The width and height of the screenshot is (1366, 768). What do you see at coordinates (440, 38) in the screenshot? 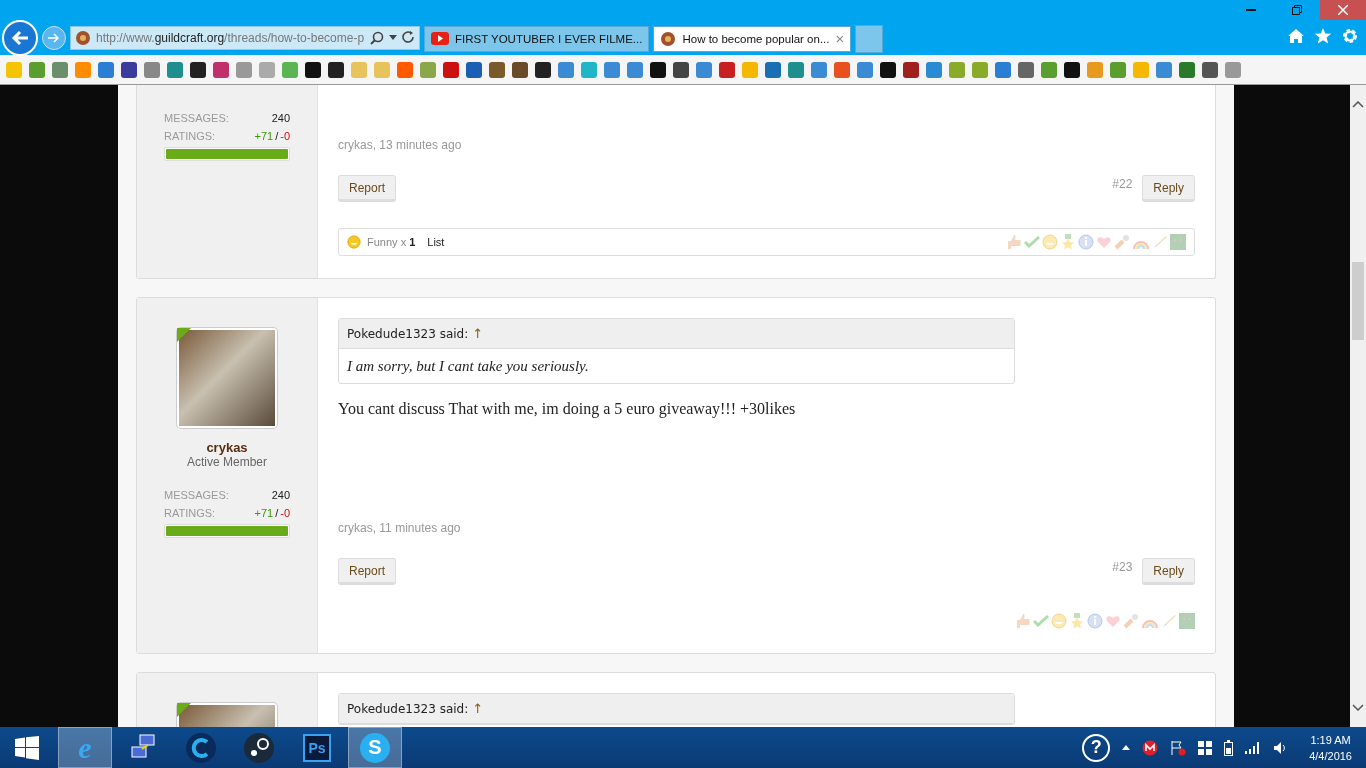
I see `video-play-icon` at bounding box center [440, 38].